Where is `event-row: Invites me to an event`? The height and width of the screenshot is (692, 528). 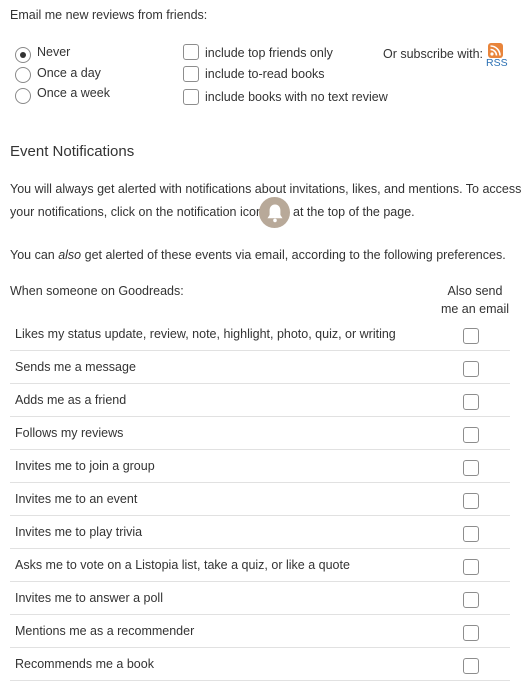 event-row: Invites me to an event is located at coordinates (260, 499).